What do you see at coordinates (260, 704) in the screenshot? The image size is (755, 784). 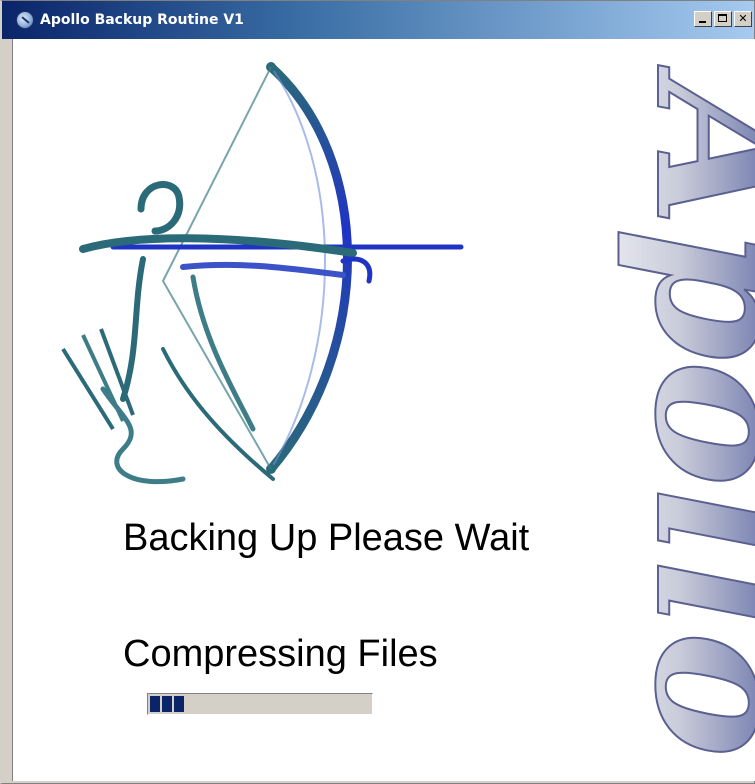 I see `progress-bar` at bounding box center [260, 704].